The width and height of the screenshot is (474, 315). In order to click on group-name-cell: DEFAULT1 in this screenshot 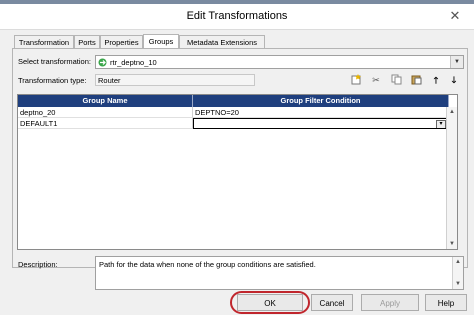, I will do `click(105, 123)`.